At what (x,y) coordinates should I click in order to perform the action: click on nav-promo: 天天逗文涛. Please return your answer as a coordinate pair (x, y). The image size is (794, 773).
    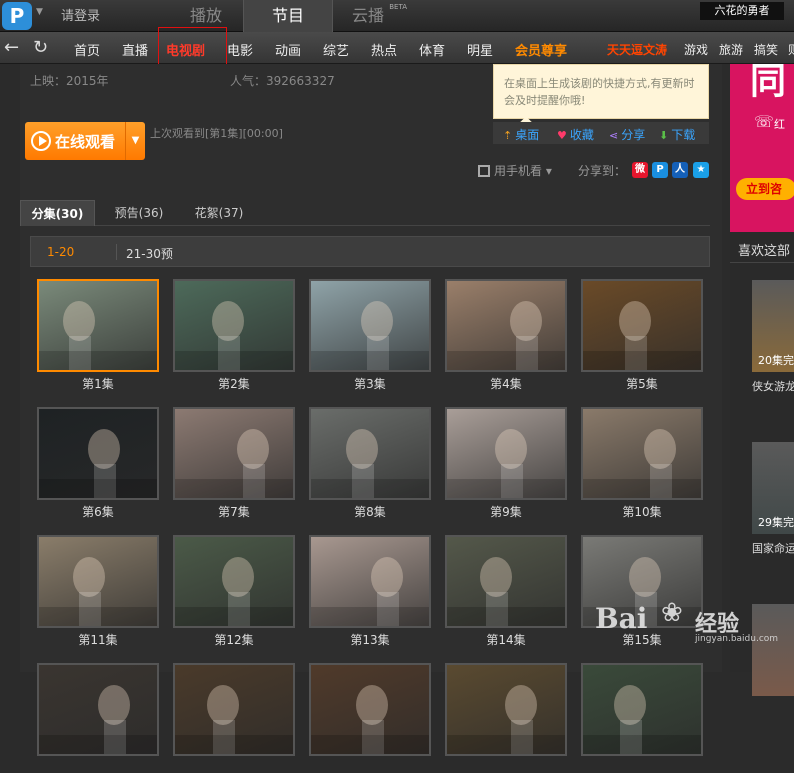
    Looking at the image, I should click on (637, 49).